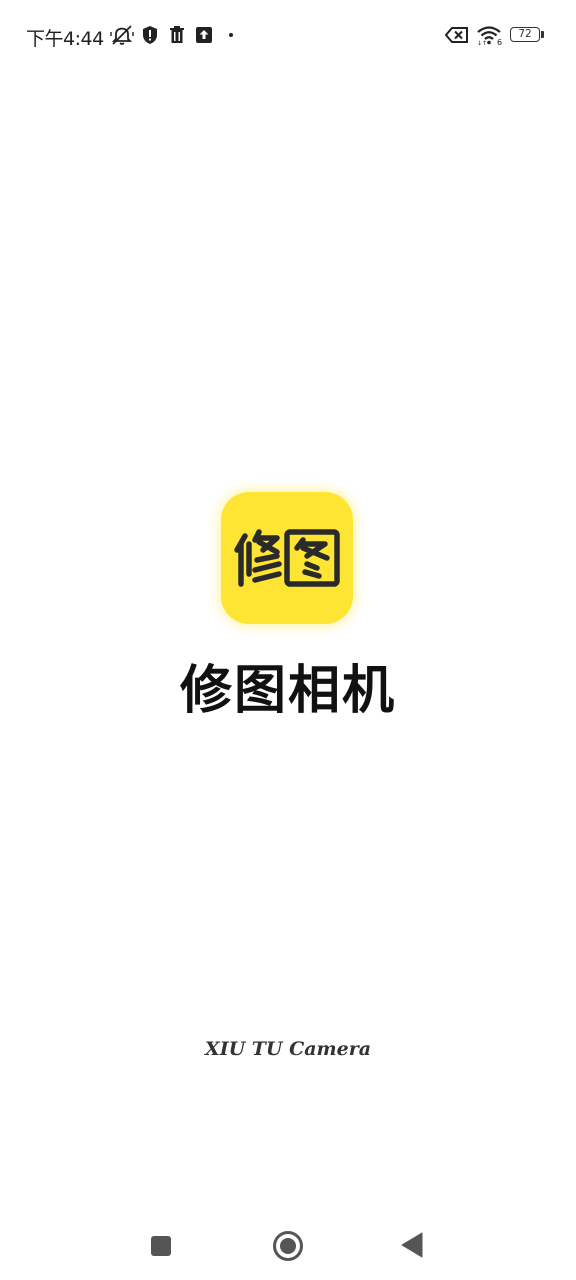  Describe the element at coordinates (288, 36) in the screenshot. I see `status-bar: 下午4:44 6 ↓↑ 72` at that location.